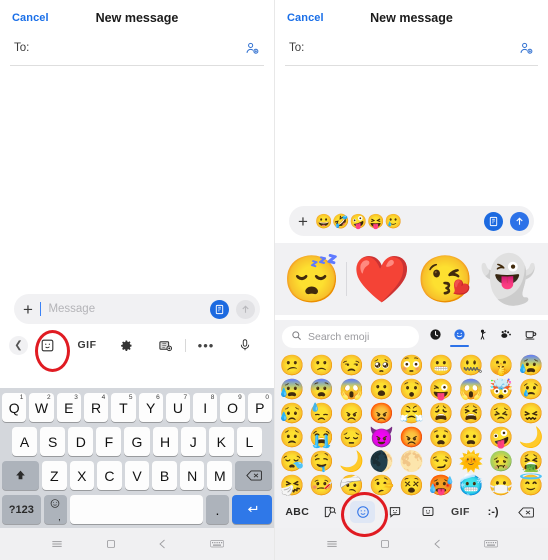 This screenshot has width=548, height=560. Describe the element at coordinates (137, 475) in the screenshot. I see `key-v: V` at that location.